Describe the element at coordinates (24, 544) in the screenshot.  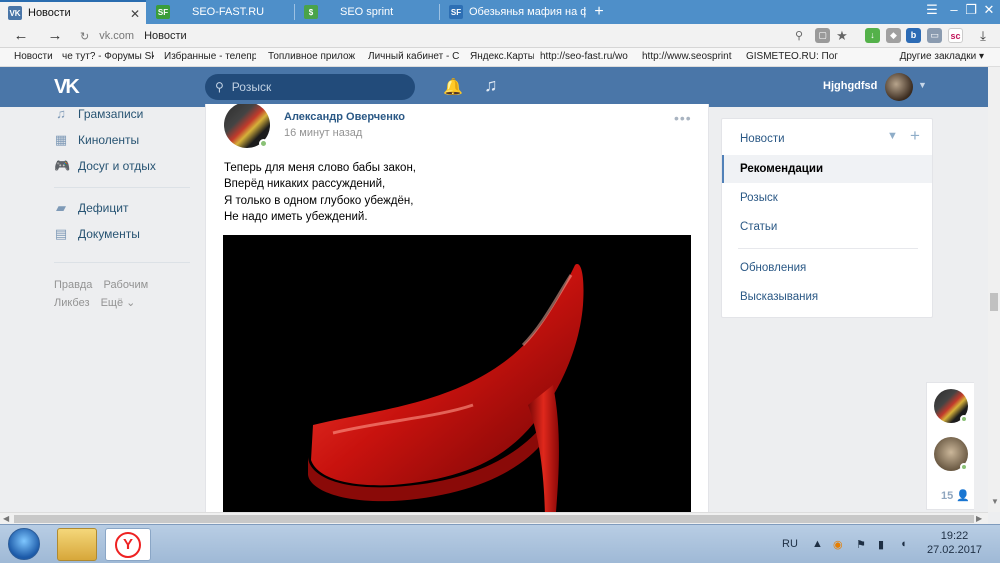
I see `start-button` at that location.